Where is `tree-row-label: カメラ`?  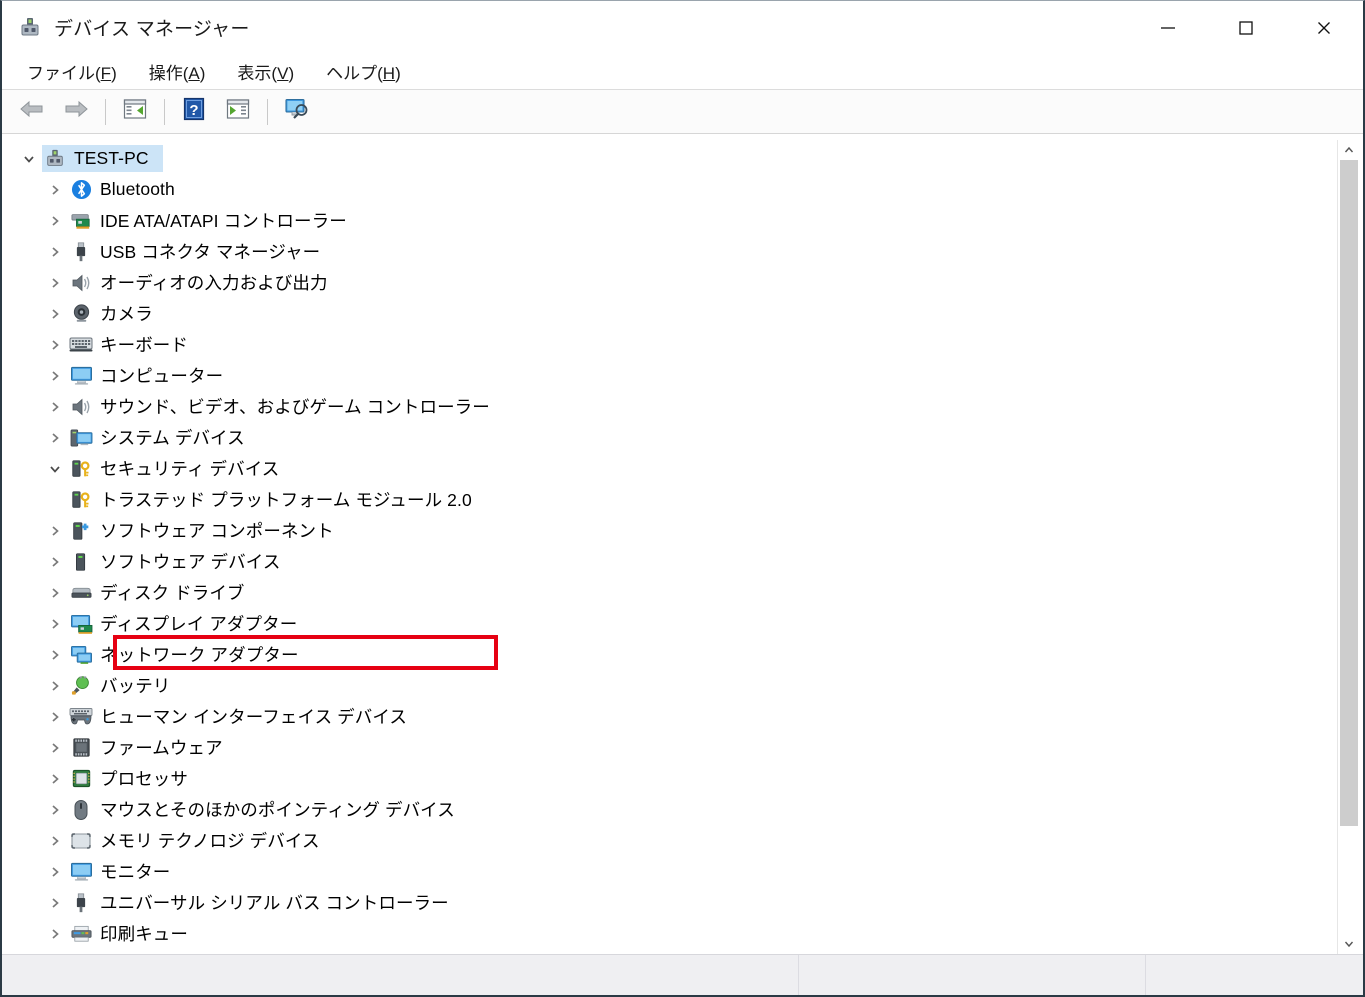 tree-row-label: カメラ is located at coordinates (126, 314).